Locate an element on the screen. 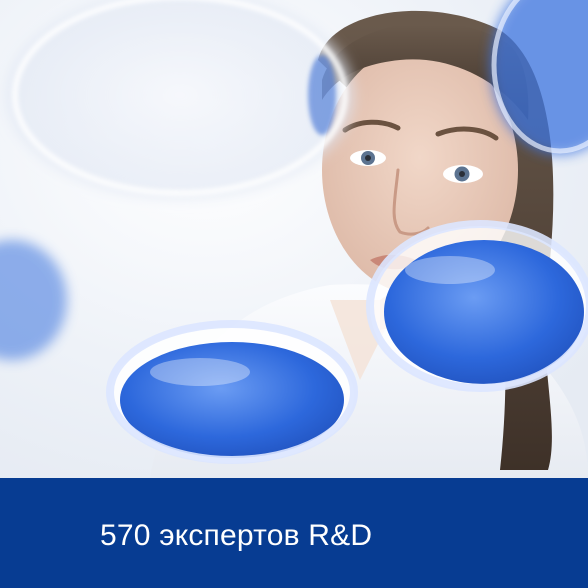 This screenshot has width=588, height=588. caption-text: 570 экспертов R&D is located at coordinates (236, 535).